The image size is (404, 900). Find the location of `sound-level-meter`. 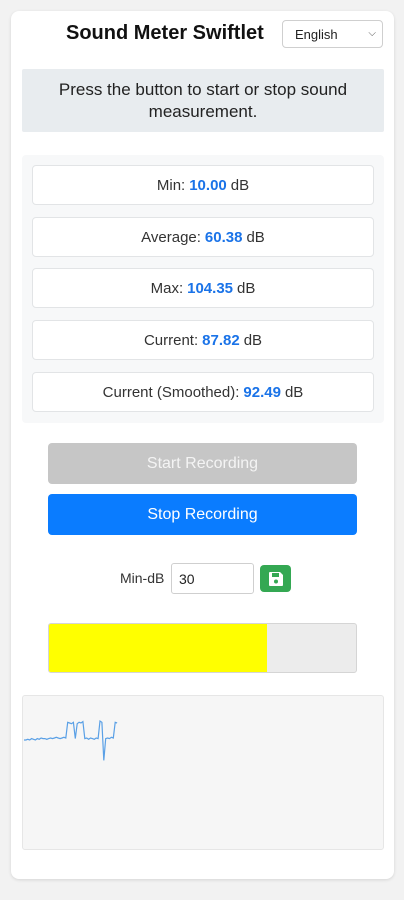

sound-level-meter is located at coordinates (202, 648).